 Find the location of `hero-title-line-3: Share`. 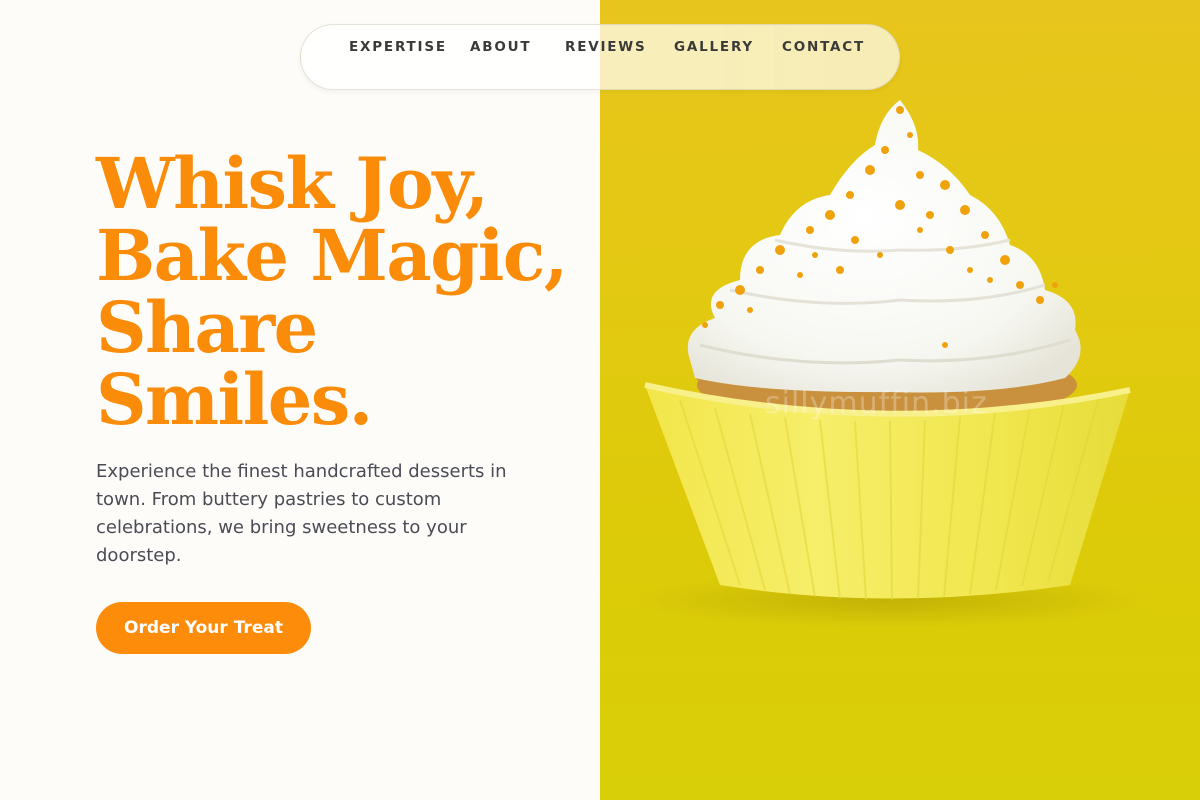

hero-title-line-3: Share is located at coordinates (207, 327).